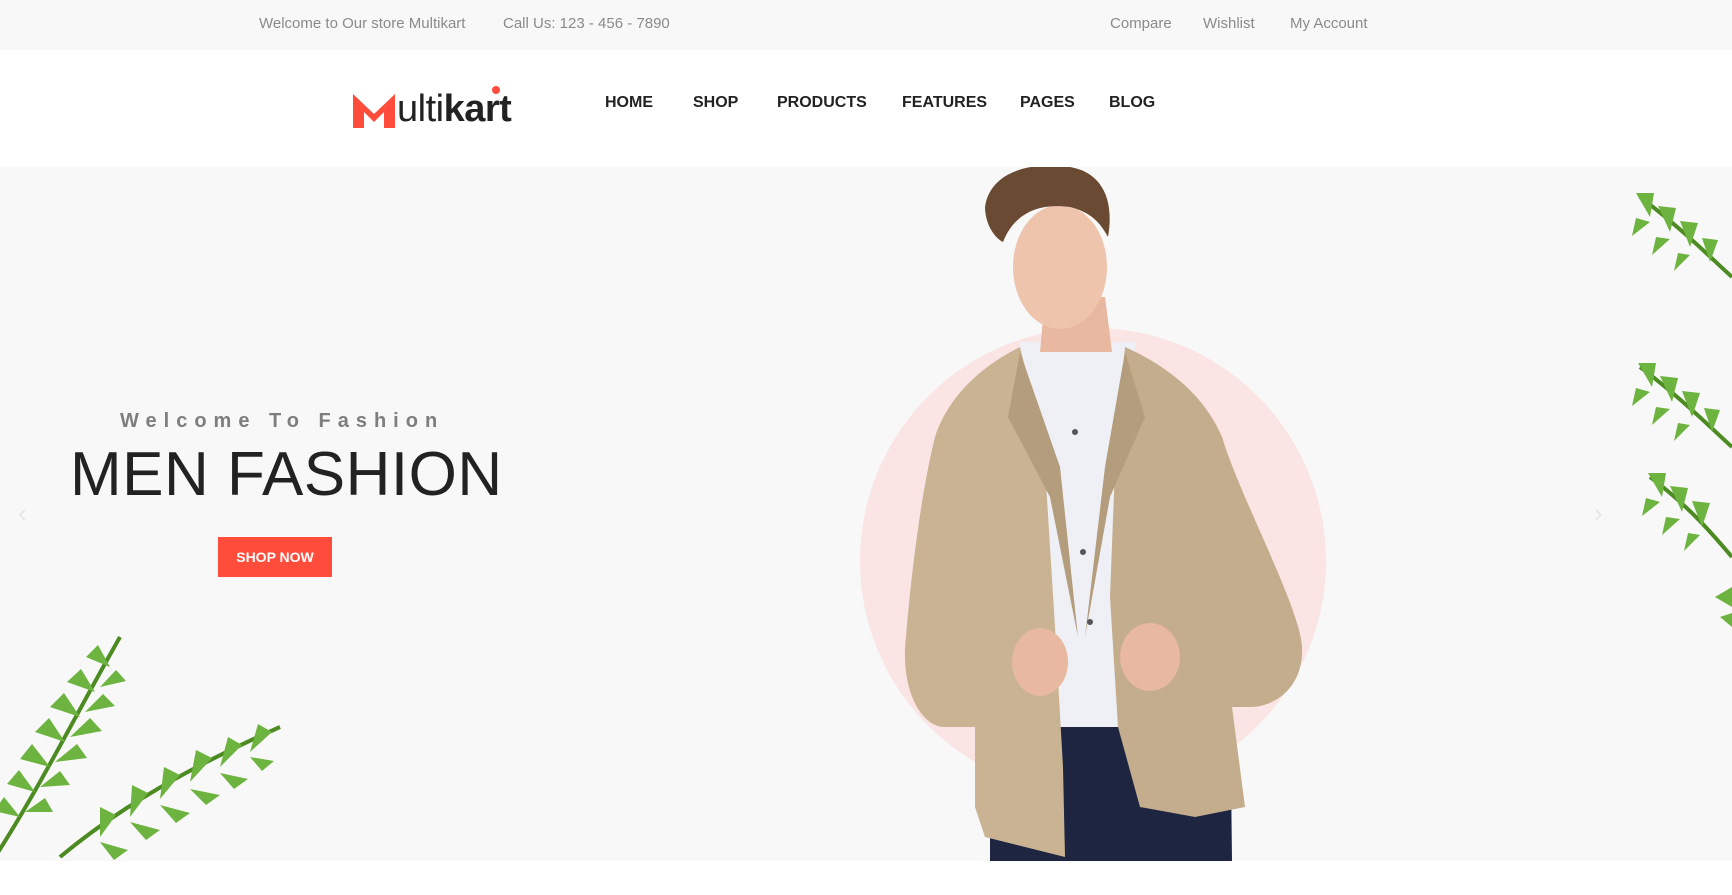  What do you see at coordinates (1229, 23) in the screenshot?
I see `wishlist-link: Wishlist` at bounding box center [1229, 23].